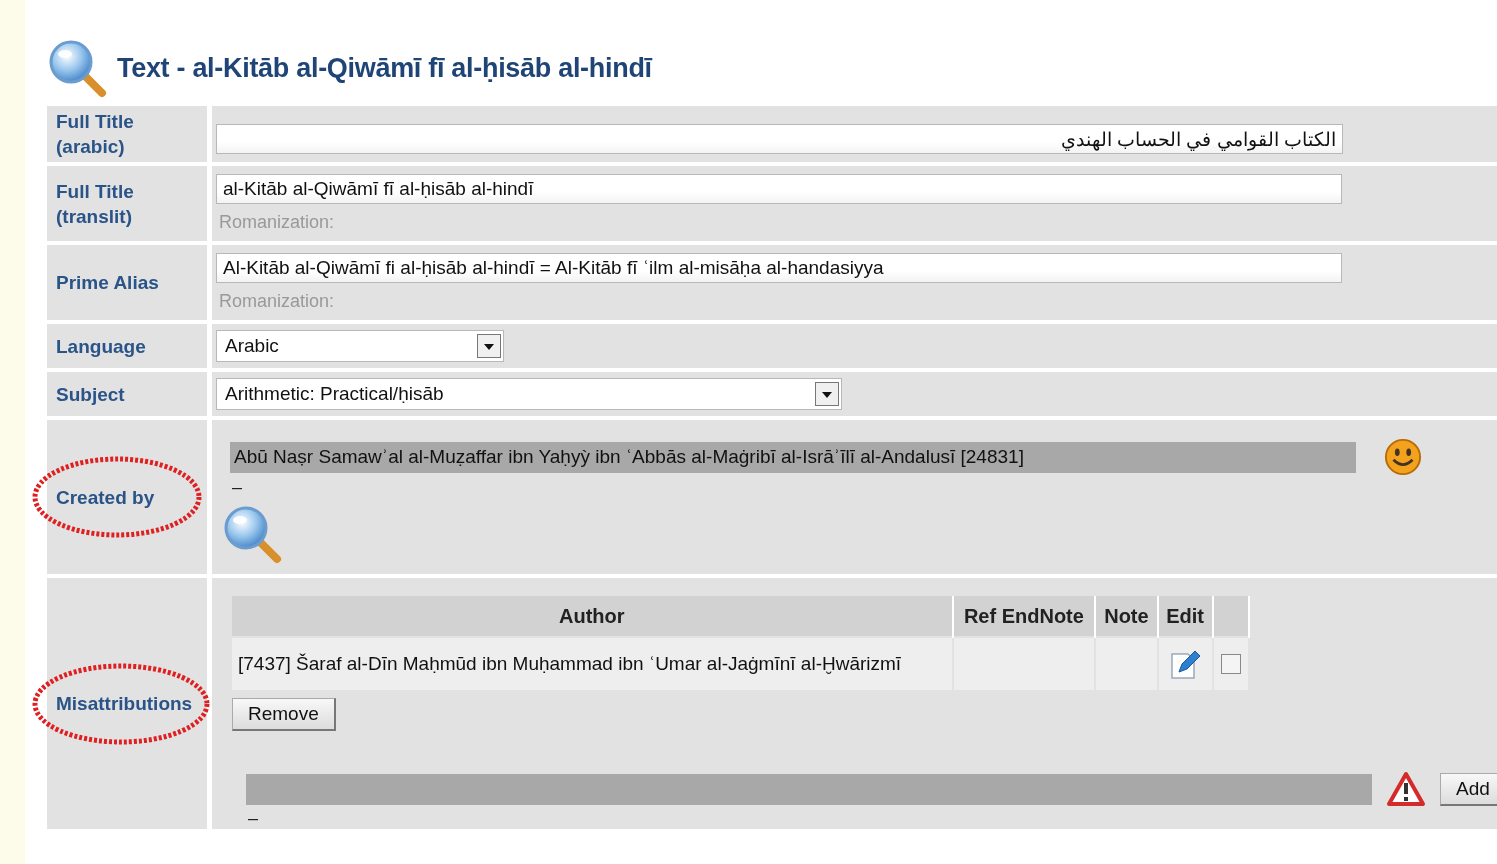 The height and width of the screenshot is (864, 1497). I want to click on page-title: Text - al-Kitāb al-Qiwāmī fī al-ḥisāb al-hindī, so click(384, 68).